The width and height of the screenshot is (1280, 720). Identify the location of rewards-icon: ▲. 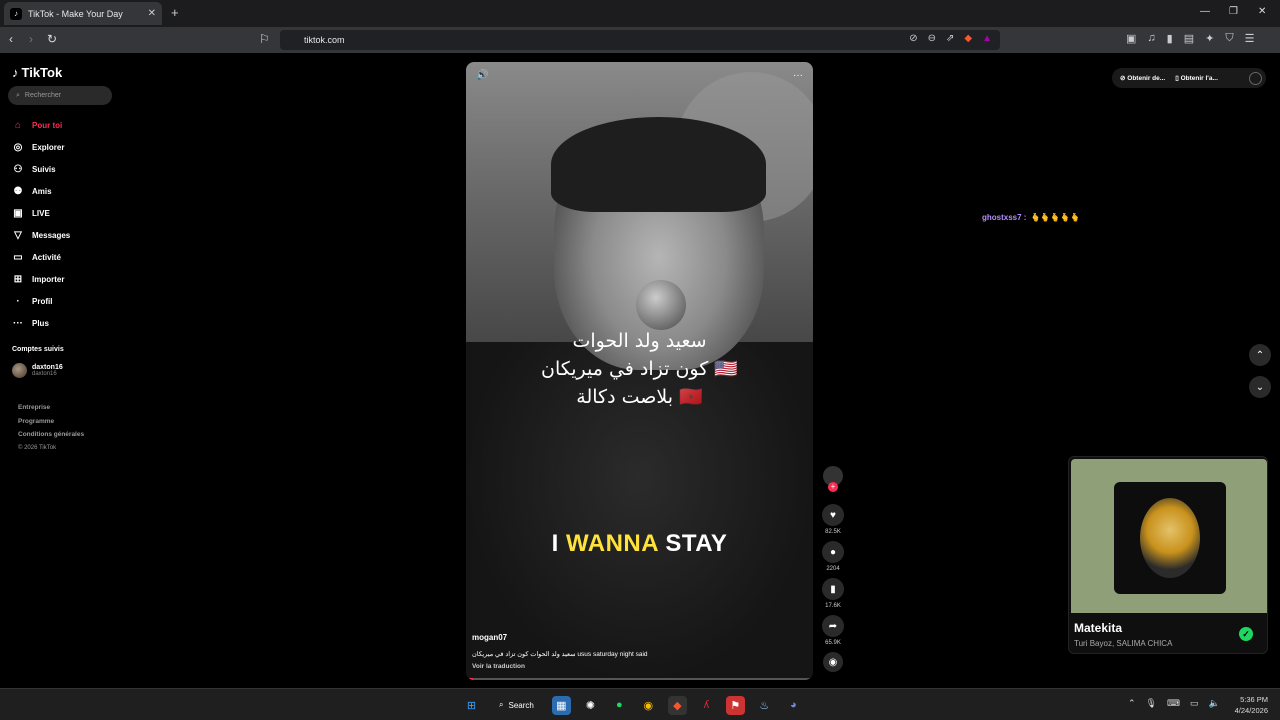
(987, 38).